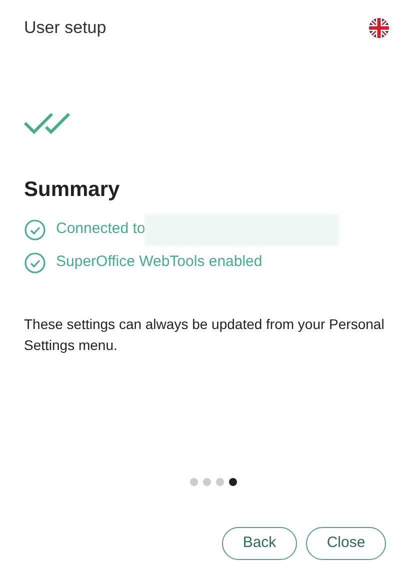 This screenshot has height=579, width=412. I want to click on status-text: SuperOffice WebTools enabled, so click(159, 262).